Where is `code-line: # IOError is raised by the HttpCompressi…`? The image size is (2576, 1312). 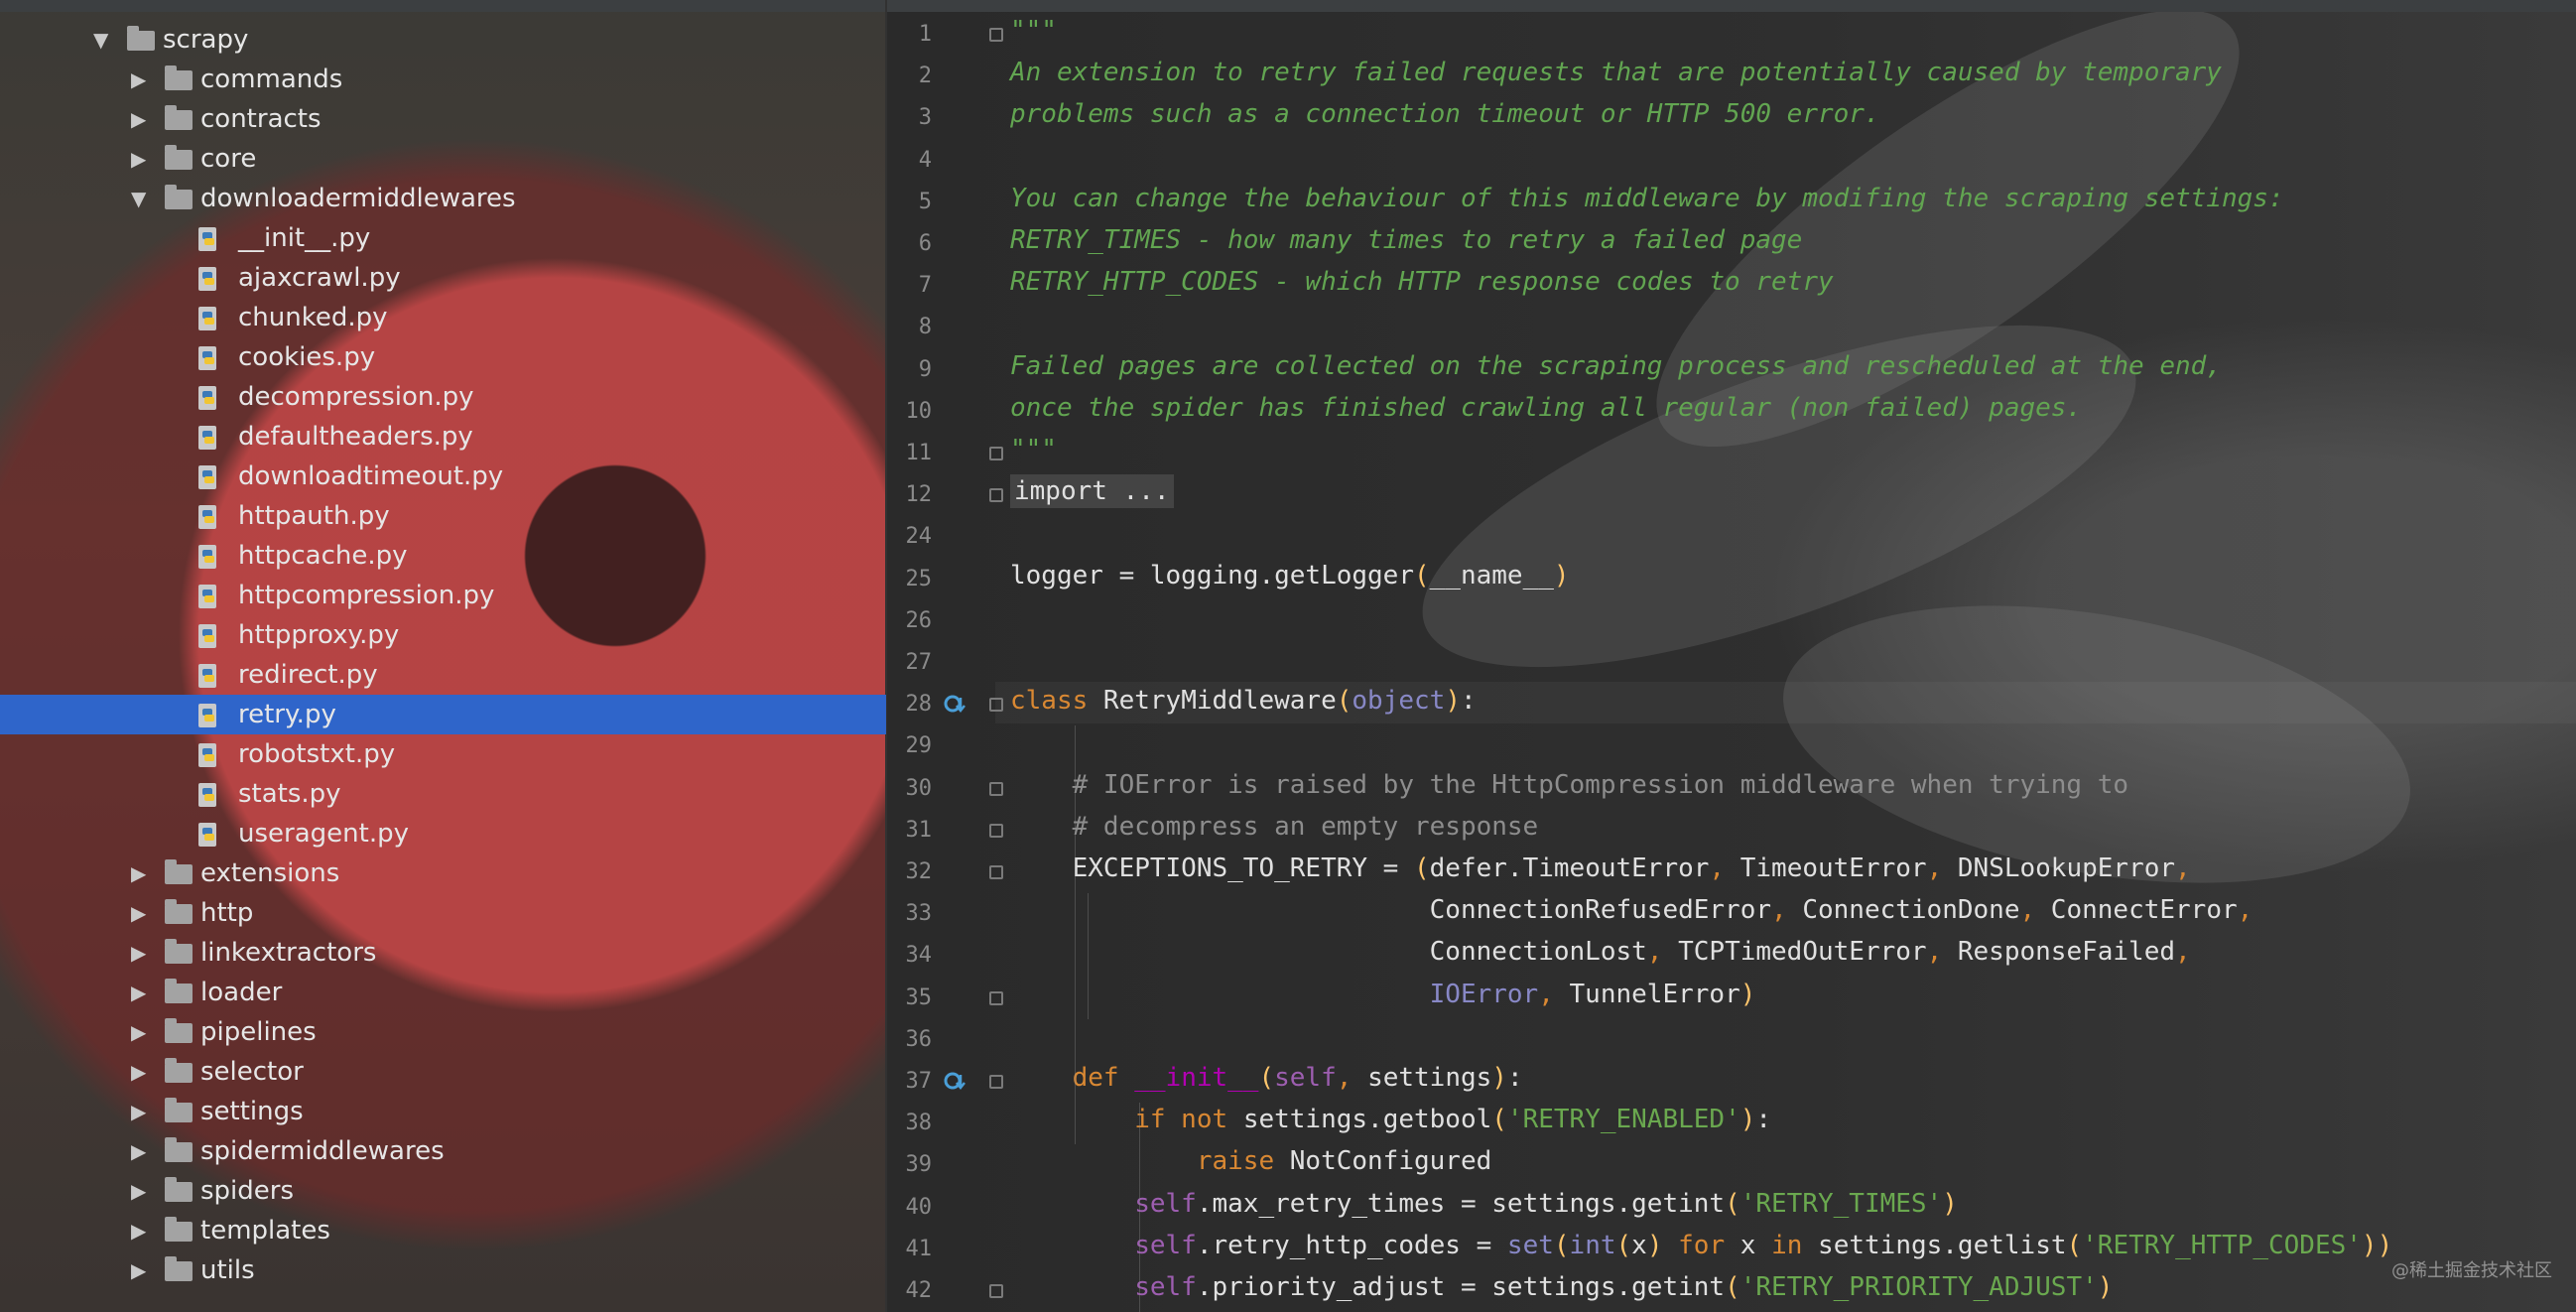 code-line: # IOError is raised by the HttpCompressi… is located at coordinates (1569, 785).